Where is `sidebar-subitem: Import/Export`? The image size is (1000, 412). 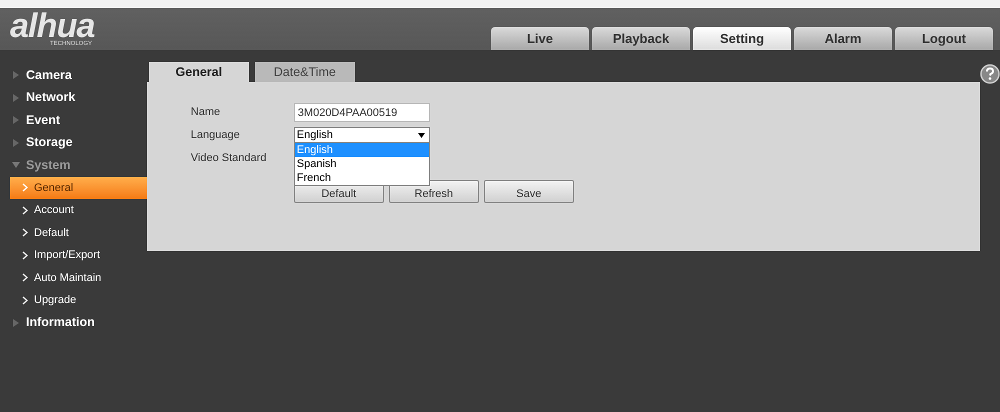 sidebar-subitem: Import/Export is located at coordinates (78, 255).